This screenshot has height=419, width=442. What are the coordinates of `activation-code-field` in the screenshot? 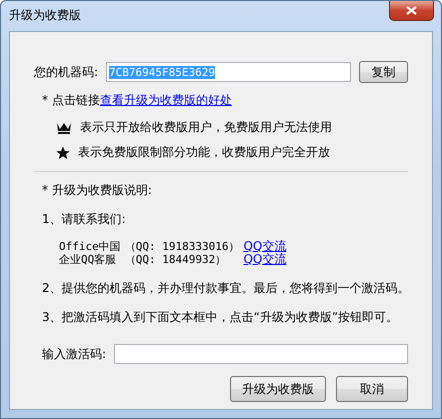 It's located at (261, 354).